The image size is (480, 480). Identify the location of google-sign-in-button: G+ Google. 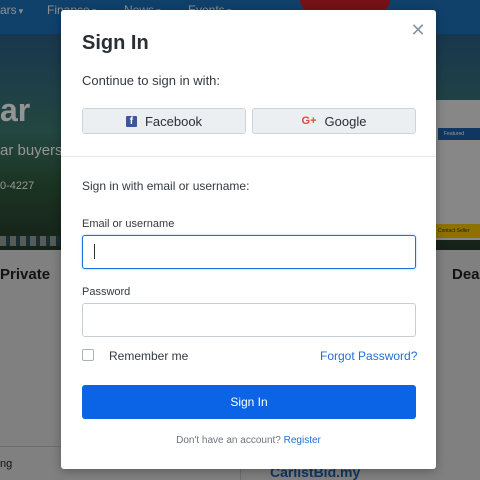
(334, 121).